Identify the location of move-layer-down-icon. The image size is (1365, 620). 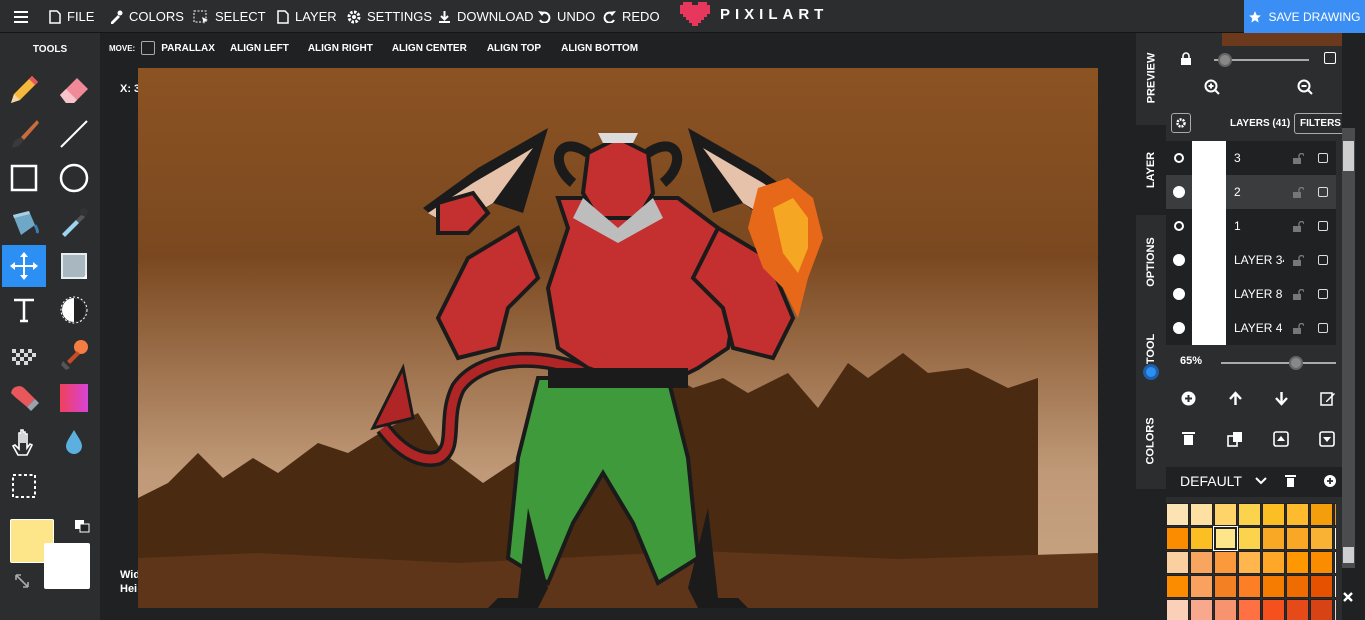
(1281, 398).